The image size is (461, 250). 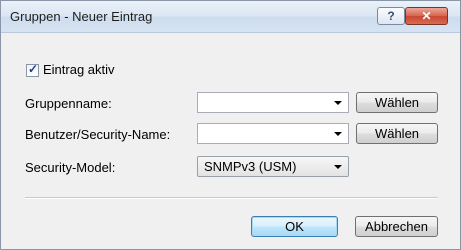 I want to click on group-name-label: Gruppenname:, so click(x=68, y=103).